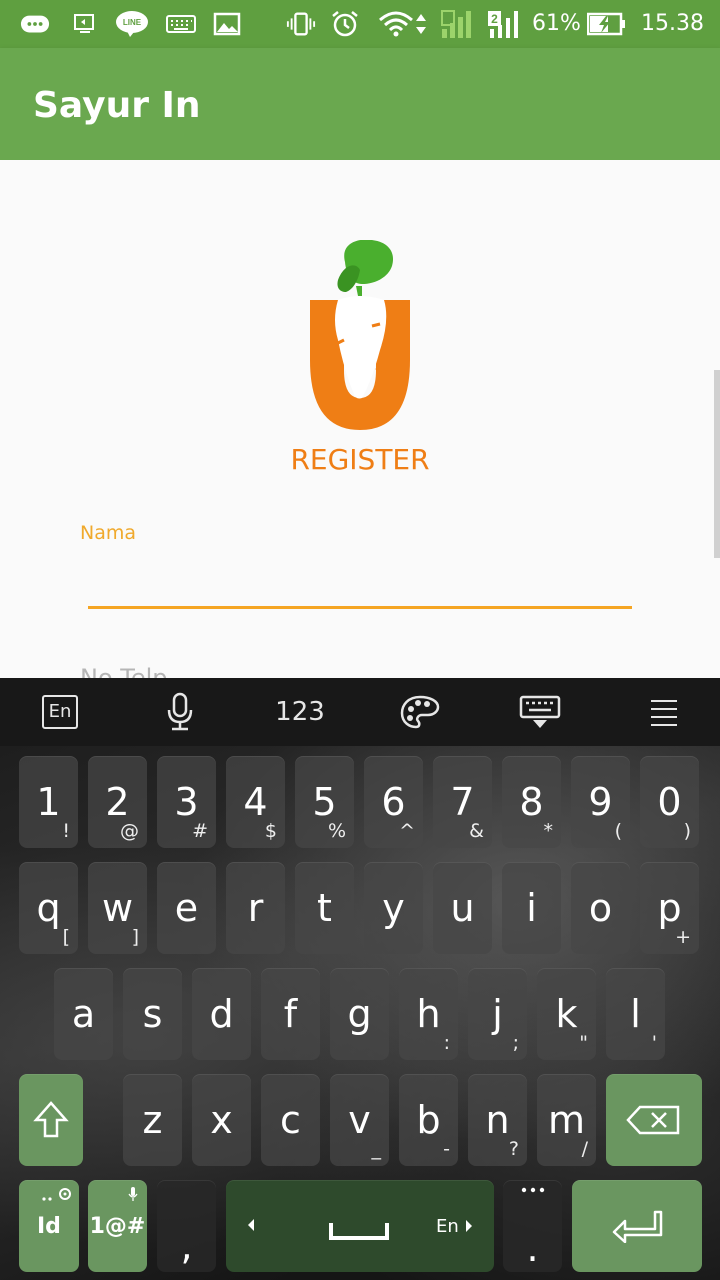 The image size is (720, 1280). Describe the element at coordinates (637, 1226) in the screenshot. I see `enter-key` at that location.